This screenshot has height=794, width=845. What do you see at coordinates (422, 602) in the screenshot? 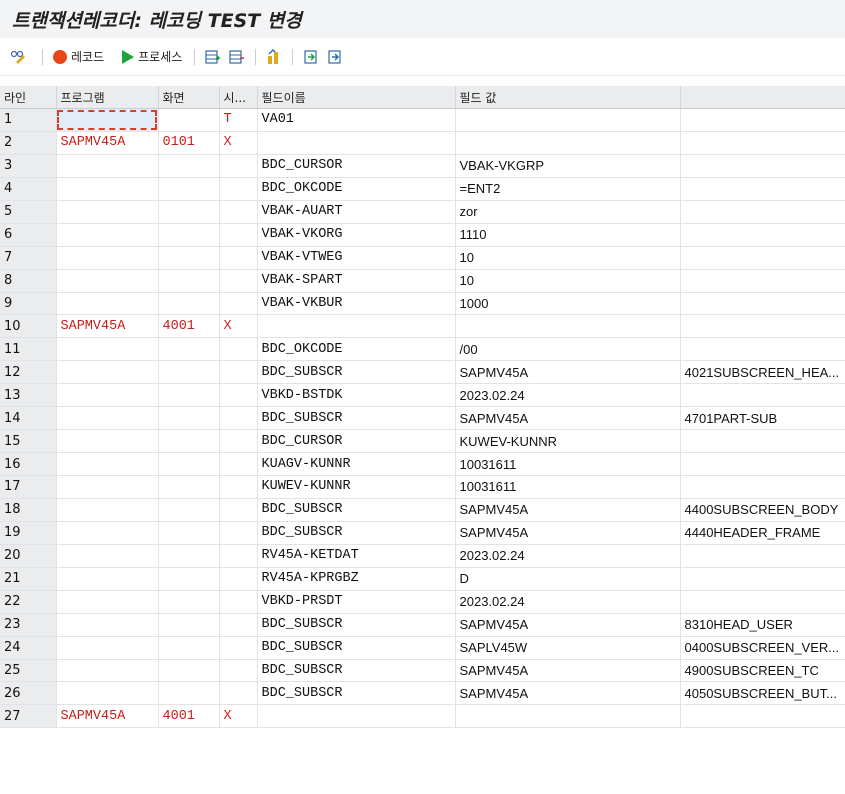
I see `table-row: 22 VBKD-PRSDT 2023.02.24` at bounding box center [422, 602].